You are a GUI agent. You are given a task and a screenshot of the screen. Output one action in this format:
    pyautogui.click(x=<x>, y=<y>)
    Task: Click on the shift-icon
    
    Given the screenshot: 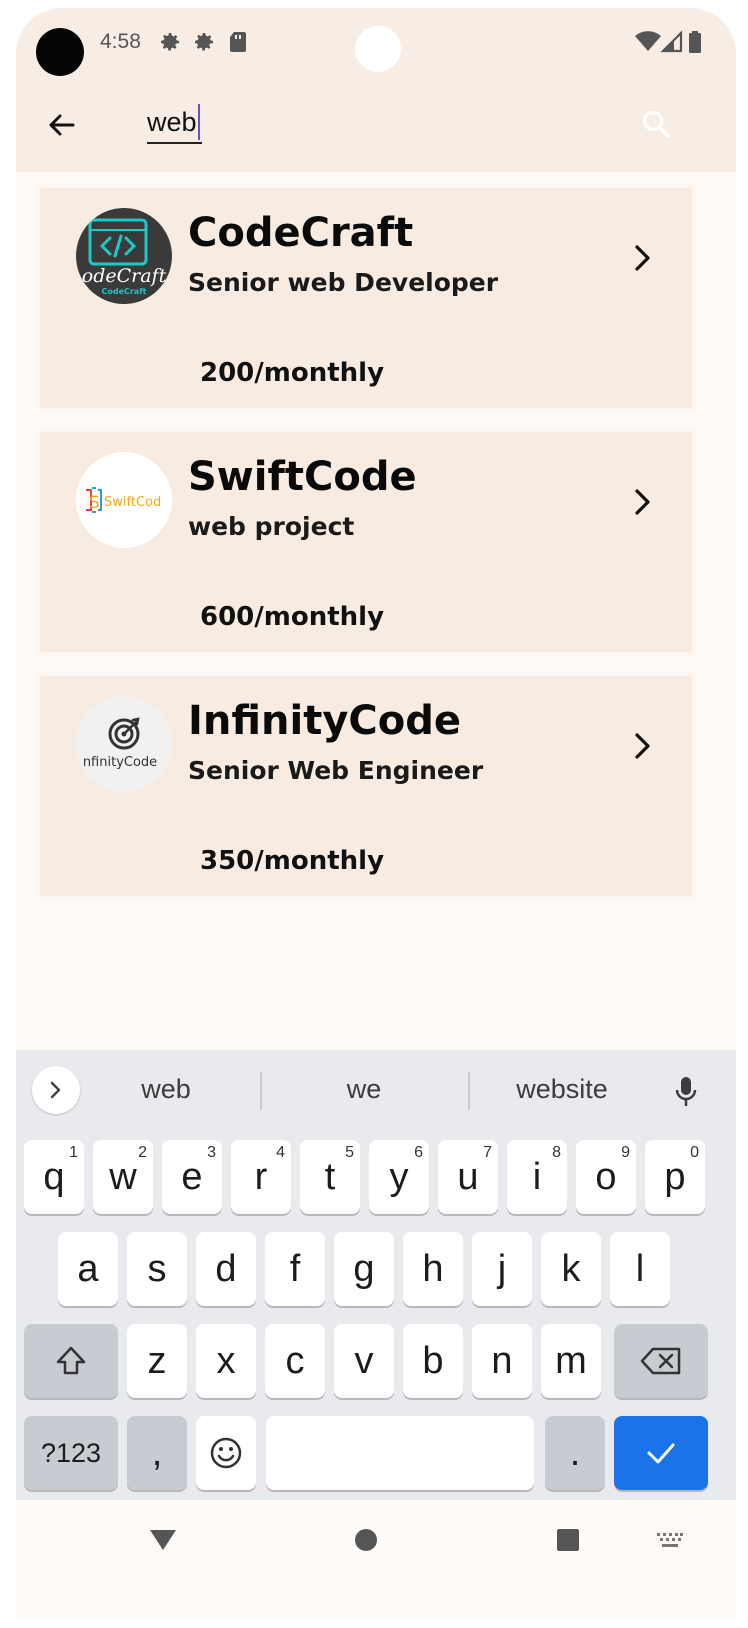 What is the action you would take?
    pyautogui.click(x=71, y=1360)
    